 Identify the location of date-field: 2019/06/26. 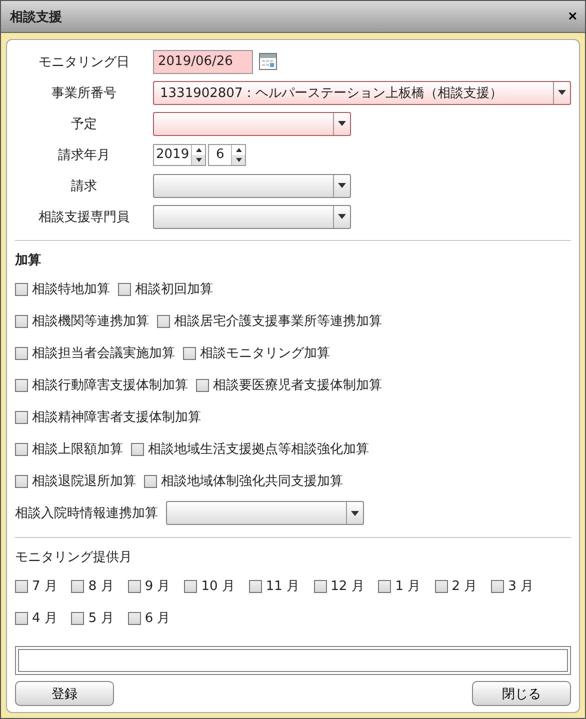
(203, 62).